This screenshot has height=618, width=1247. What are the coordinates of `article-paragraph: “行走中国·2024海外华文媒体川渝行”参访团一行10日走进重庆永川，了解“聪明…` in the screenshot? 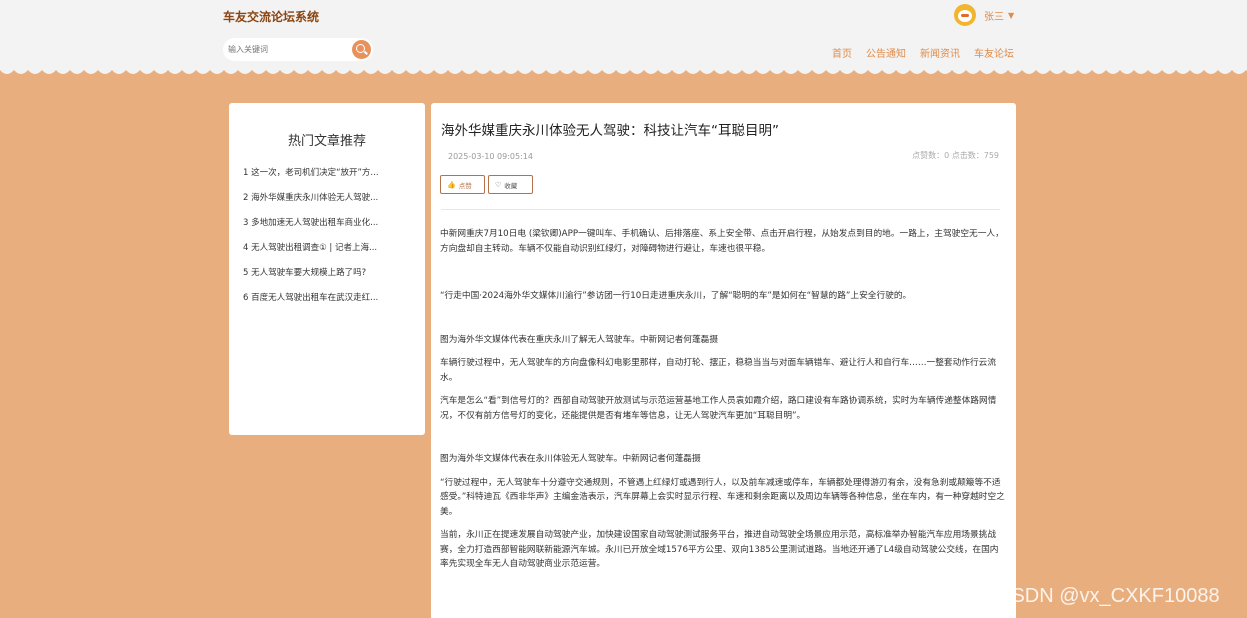 It's located at (676, 296).